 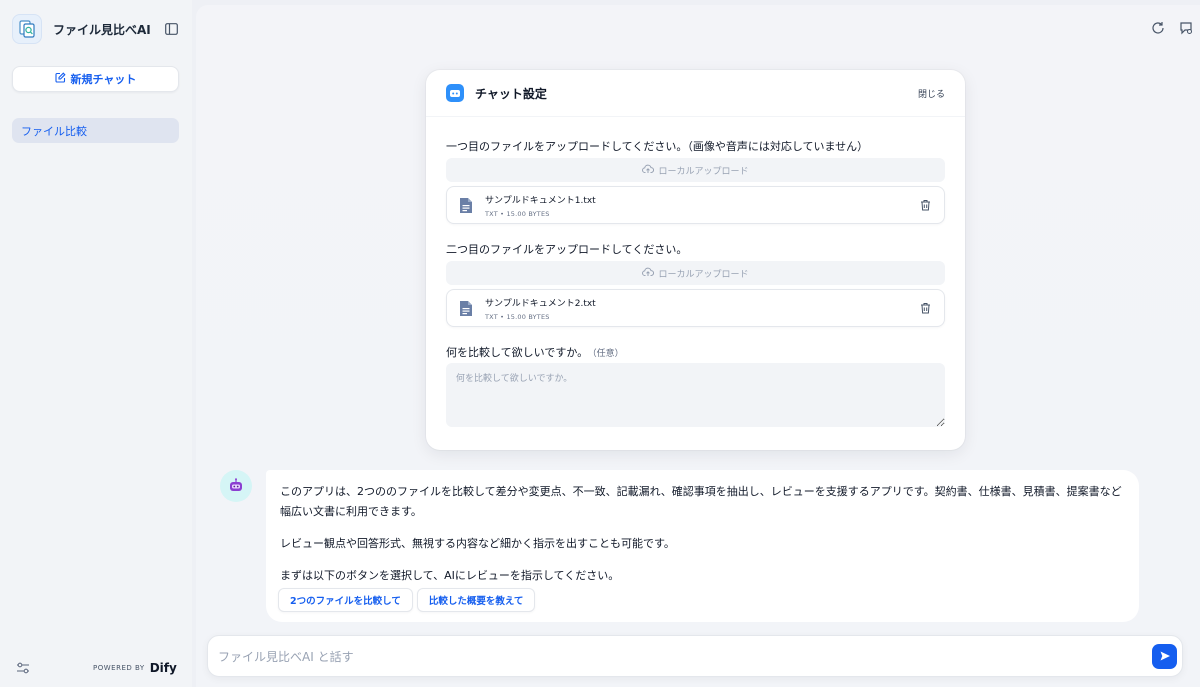 I want to click on file1-info: TXT • 15.00 BYTES, so click(x=517, y=213).